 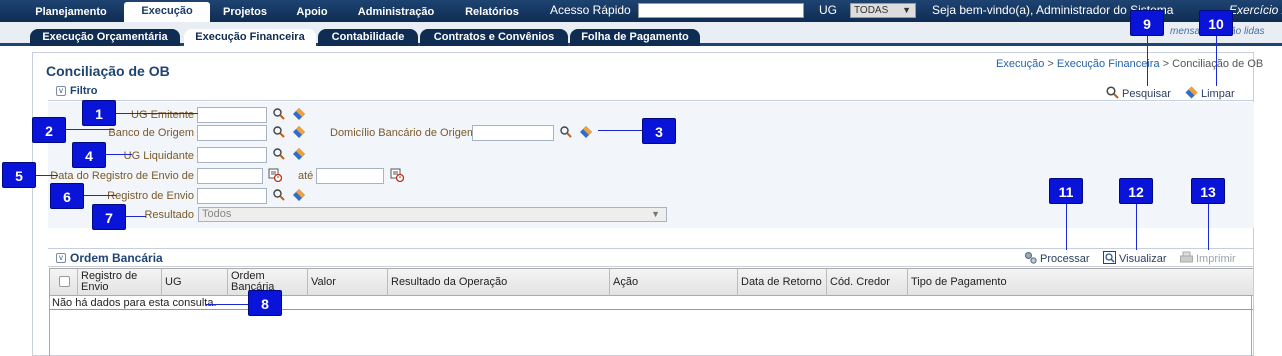 I want to click on resultado-label: Resultado, so click(x=169, y=215).